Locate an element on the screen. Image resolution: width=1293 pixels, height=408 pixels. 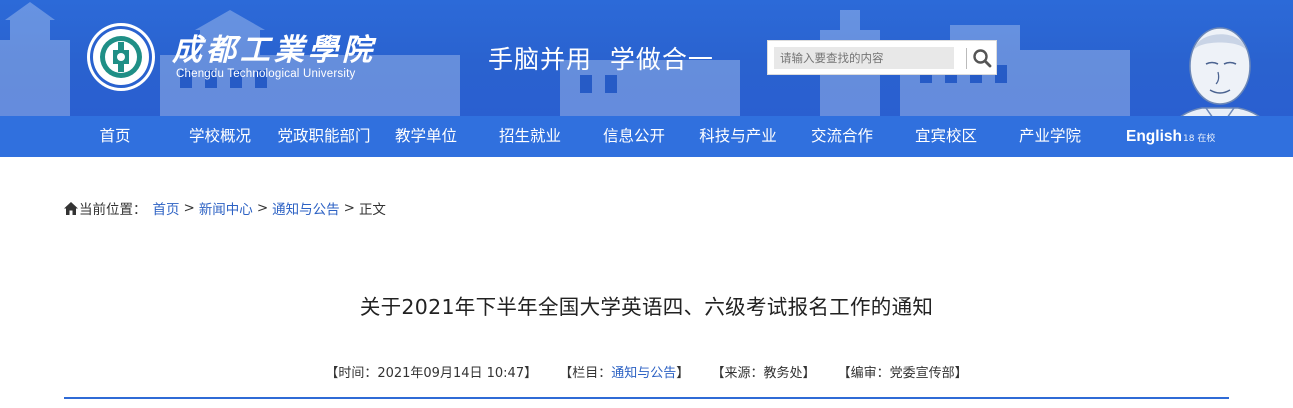
meta-column-link: 通知与公告 is located at coordinates (643, 373).